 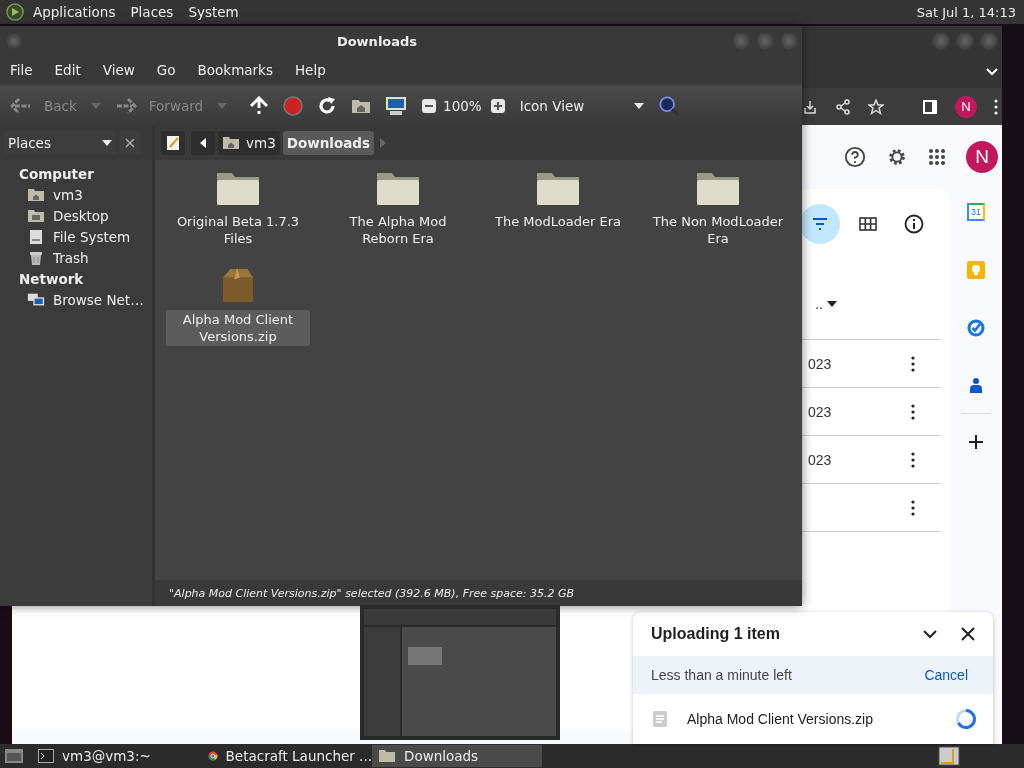 I want to click on place-item: vm3, so click(x=89, y=195).